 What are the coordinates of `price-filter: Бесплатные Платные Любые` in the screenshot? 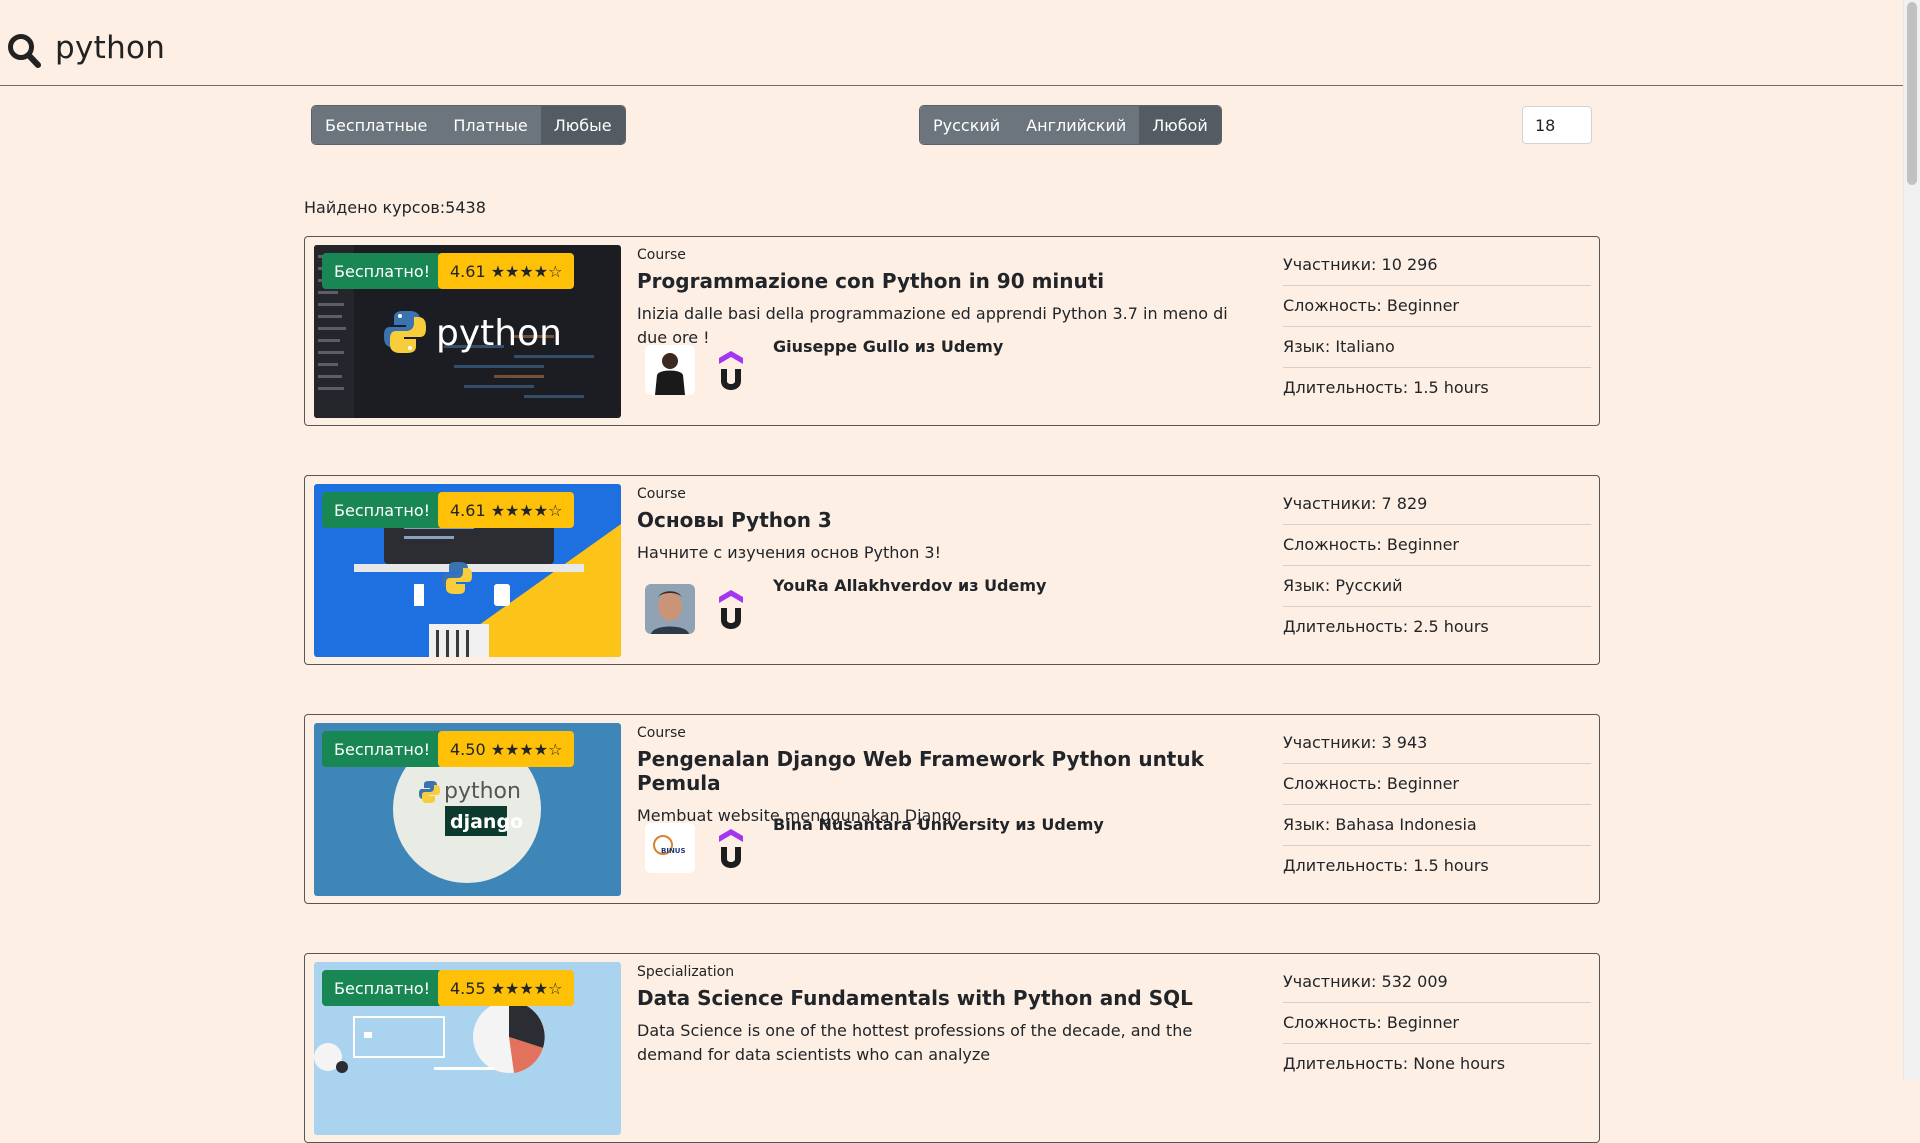 It's located at (468, 125).